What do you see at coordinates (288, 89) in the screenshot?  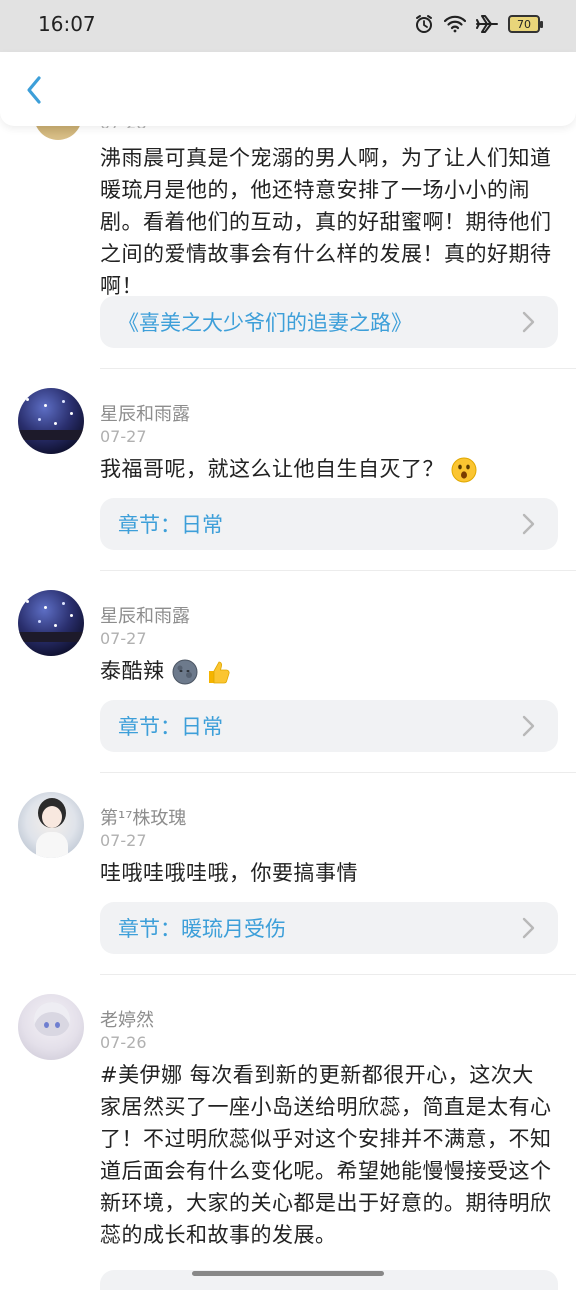 I see `nav-bar` at bounding box center [288, 89].